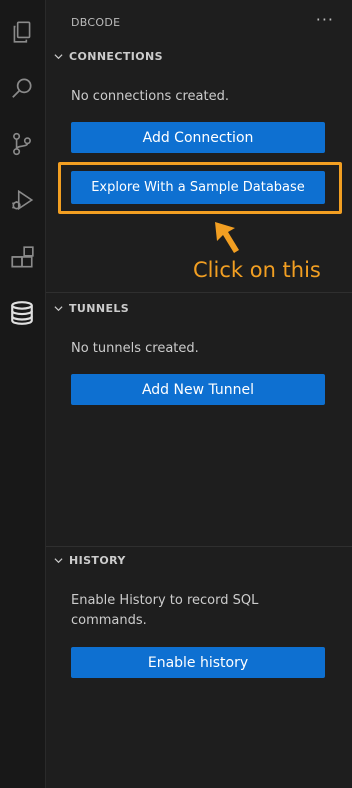  Describe the element at coordinates (96, 22) in the screenshot. I see `sidebar-title: DBCODE` at that location.